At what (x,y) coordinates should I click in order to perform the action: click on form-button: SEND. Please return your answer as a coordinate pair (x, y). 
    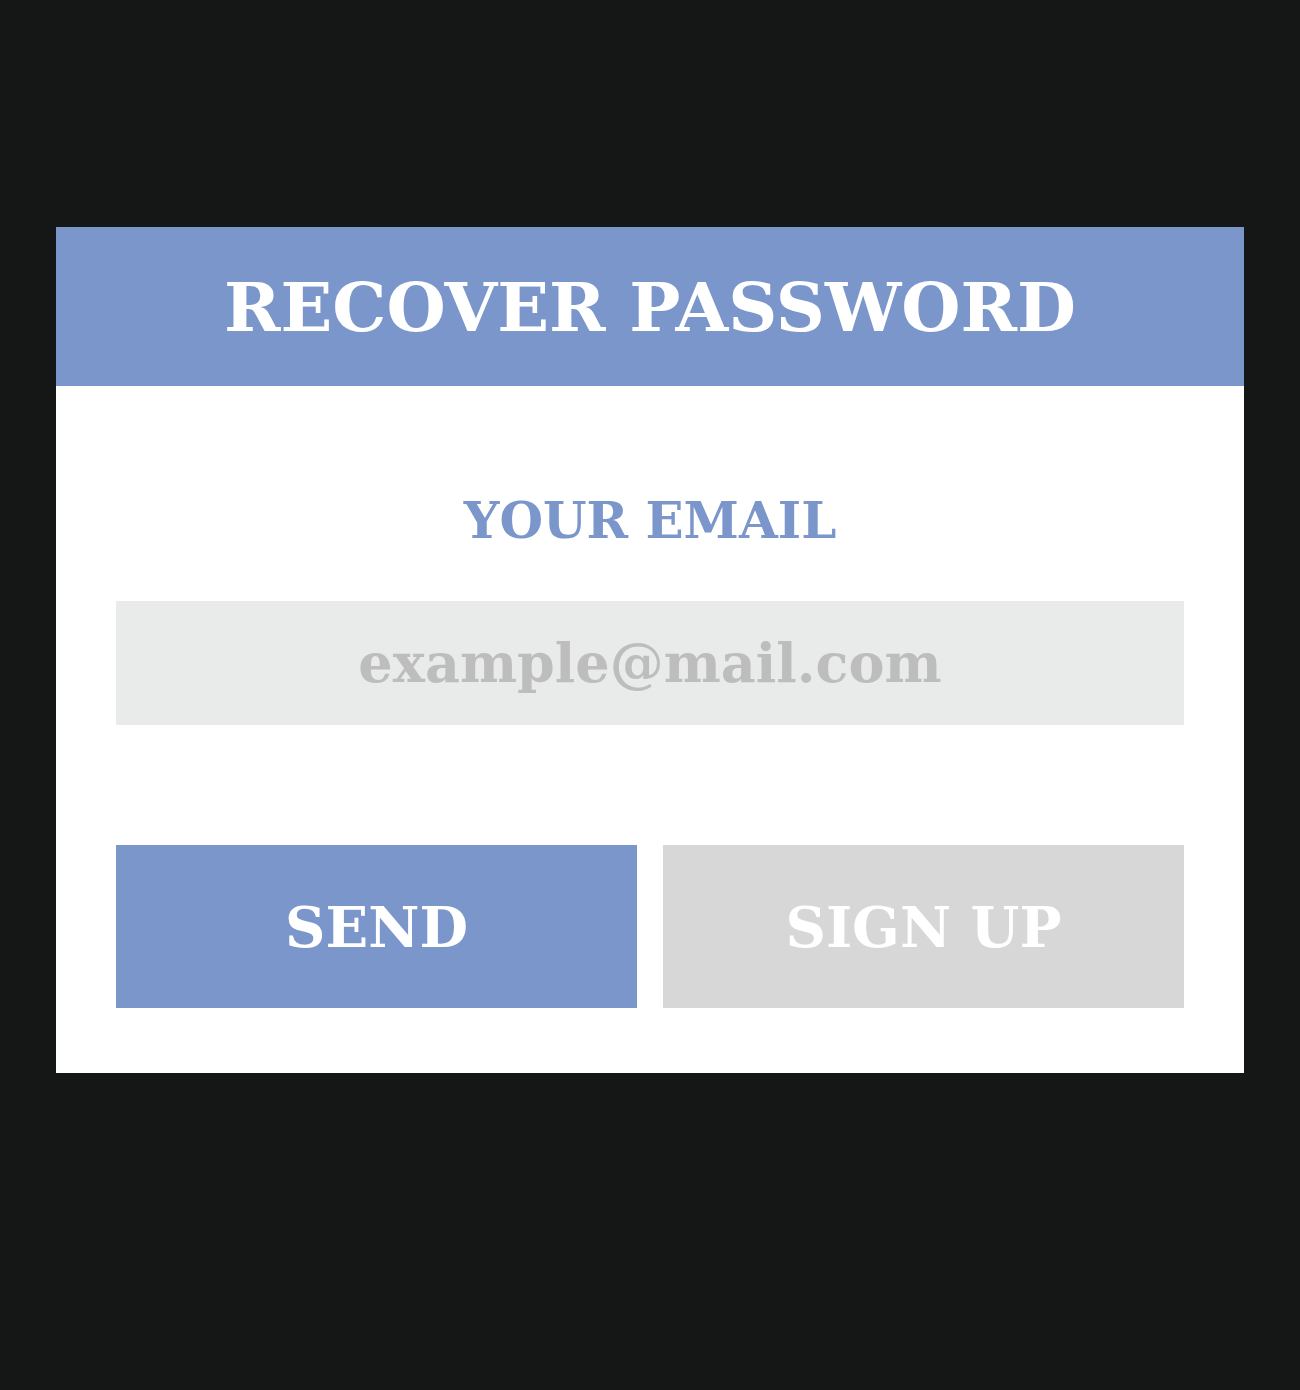
    Looking at the image, I should click on (376, 926).